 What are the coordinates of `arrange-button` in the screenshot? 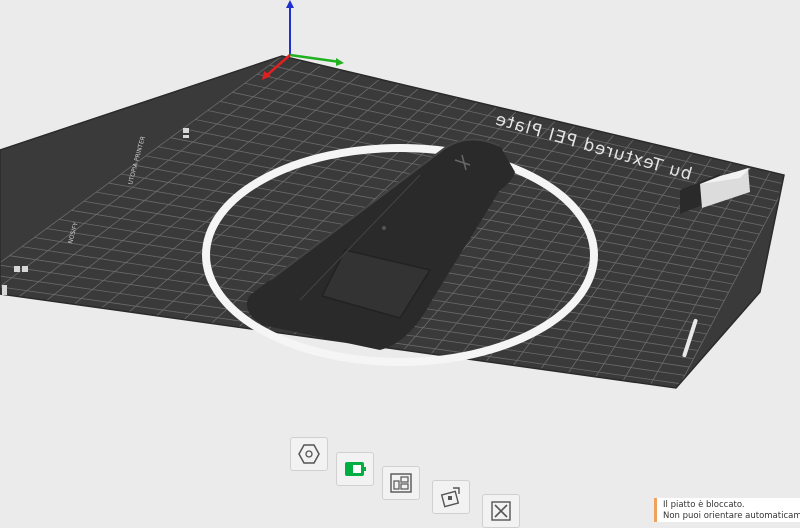 It's located at (401, 483).